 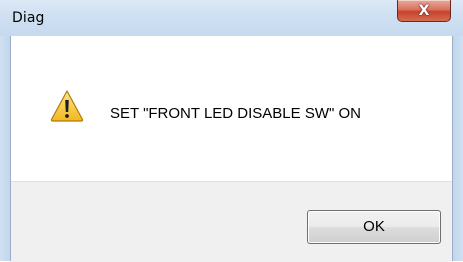 I want to click on title-bar: Diag X, so click(x=231, y=18).